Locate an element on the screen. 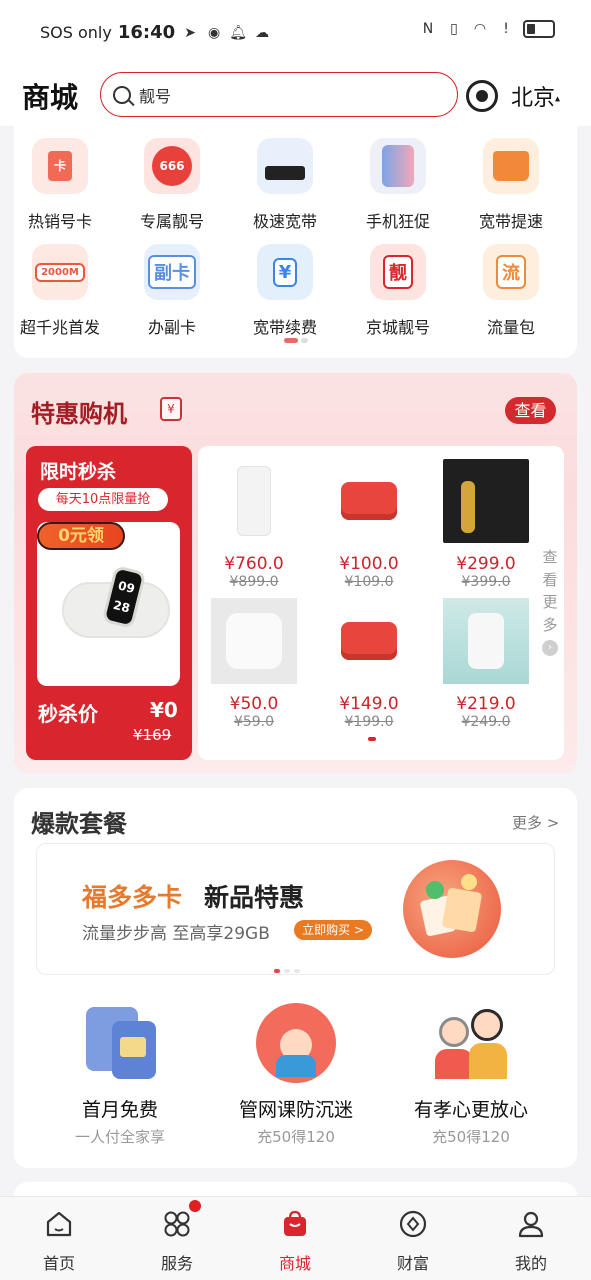 Image resolution: width=591 pixels, height=1280 pixels. grid-item-0: 卡热销号卡 is located at coordinates (60, 188).